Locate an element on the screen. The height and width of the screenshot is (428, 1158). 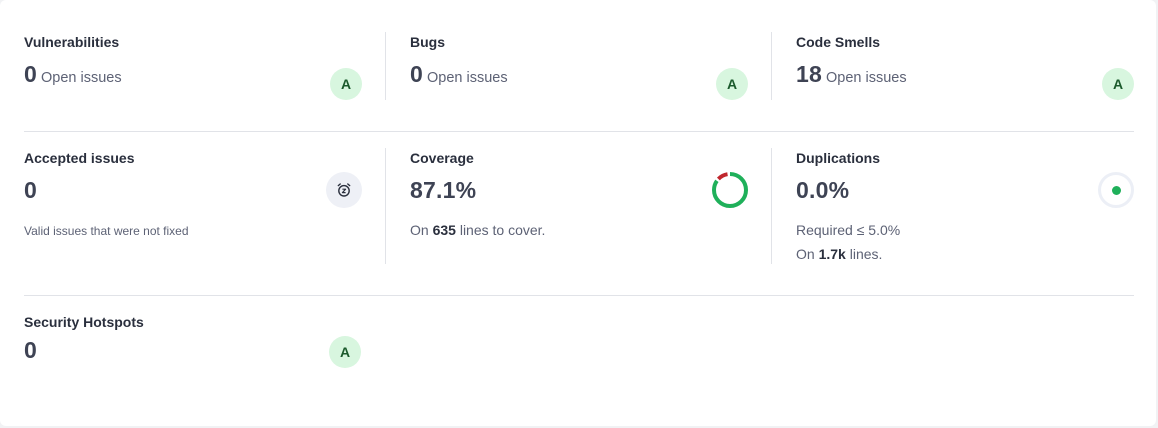
bugs-label: Open issues is located at coordinates (467, 78).